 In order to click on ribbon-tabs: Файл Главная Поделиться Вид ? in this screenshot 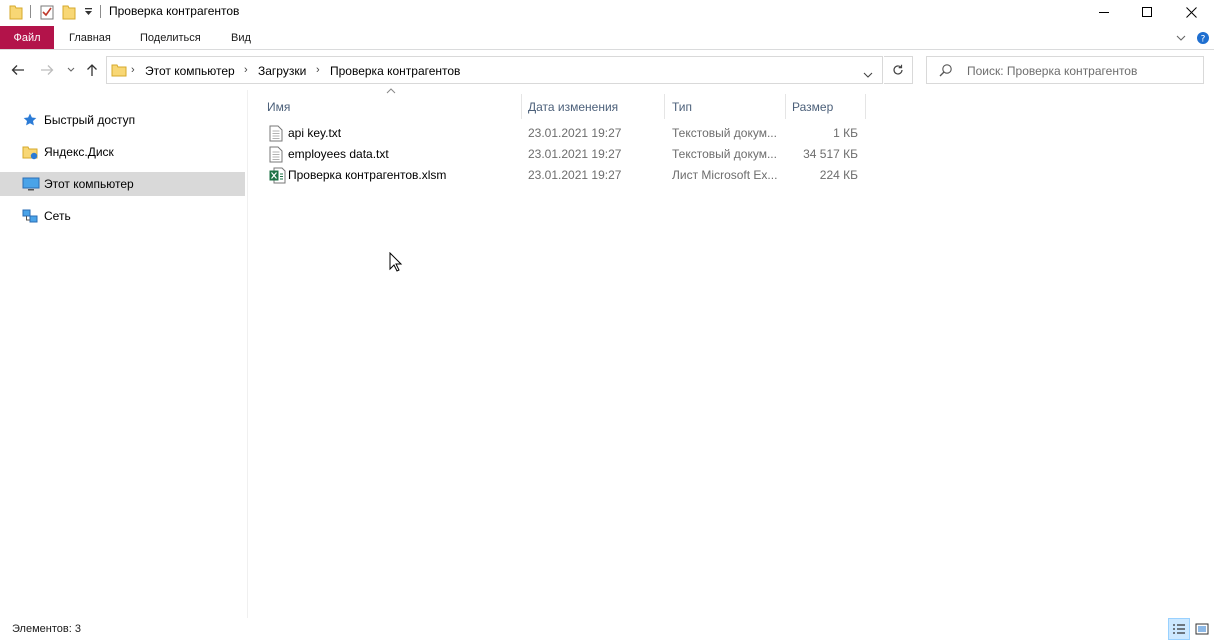, I will do `click(607, 38)`.